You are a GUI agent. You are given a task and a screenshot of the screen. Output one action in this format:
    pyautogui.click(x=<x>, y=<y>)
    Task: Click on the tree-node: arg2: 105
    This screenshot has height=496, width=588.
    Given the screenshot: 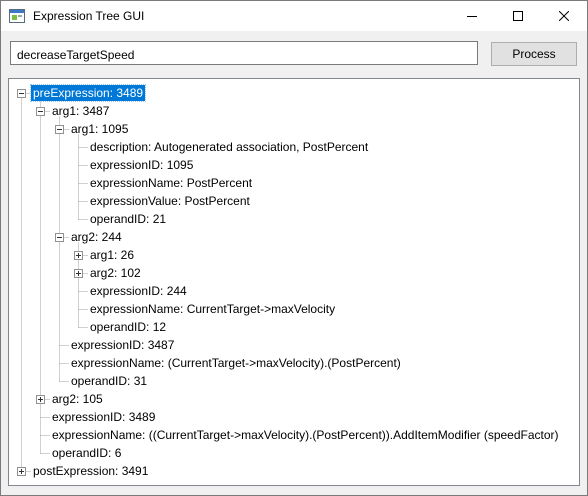 What is the action you would take?
    pyautogui.click(x=77, y=399)
    